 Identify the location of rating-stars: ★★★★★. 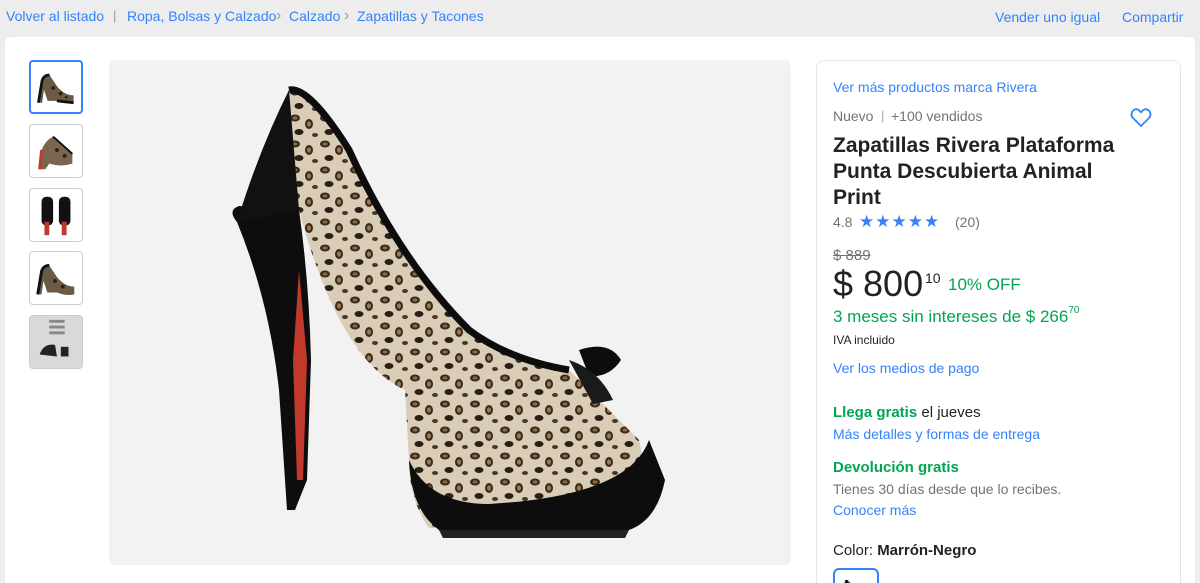
(899, 222).